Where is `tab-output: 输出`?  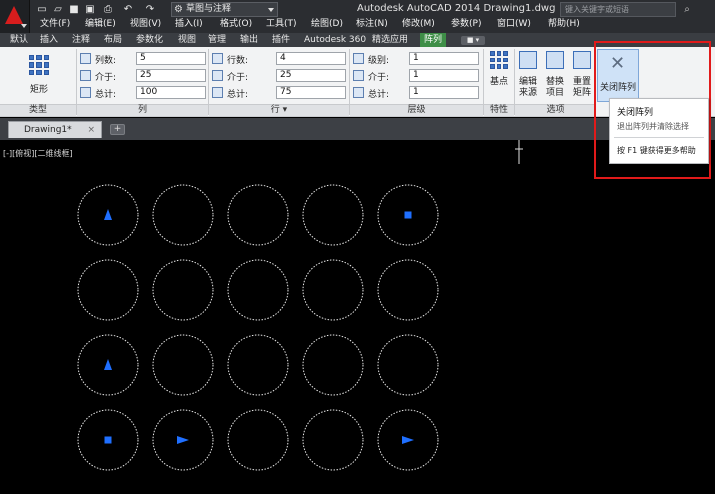
tab-output: 输出 is located at coordinates (249, 40).